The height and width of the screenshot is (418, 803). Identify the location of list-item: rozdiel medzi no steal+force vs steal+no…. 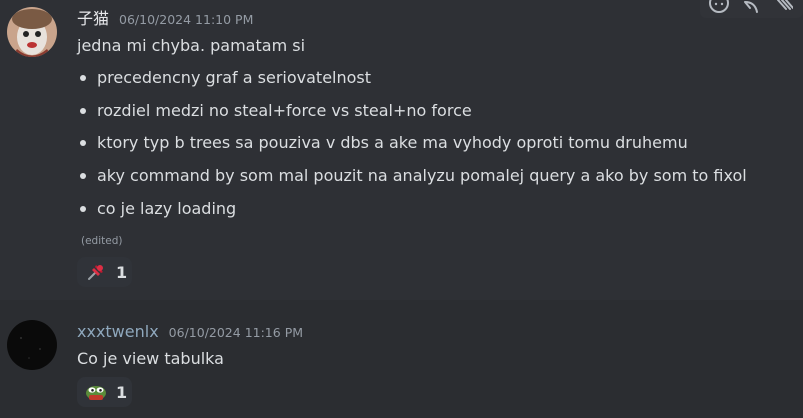
(412, 113).